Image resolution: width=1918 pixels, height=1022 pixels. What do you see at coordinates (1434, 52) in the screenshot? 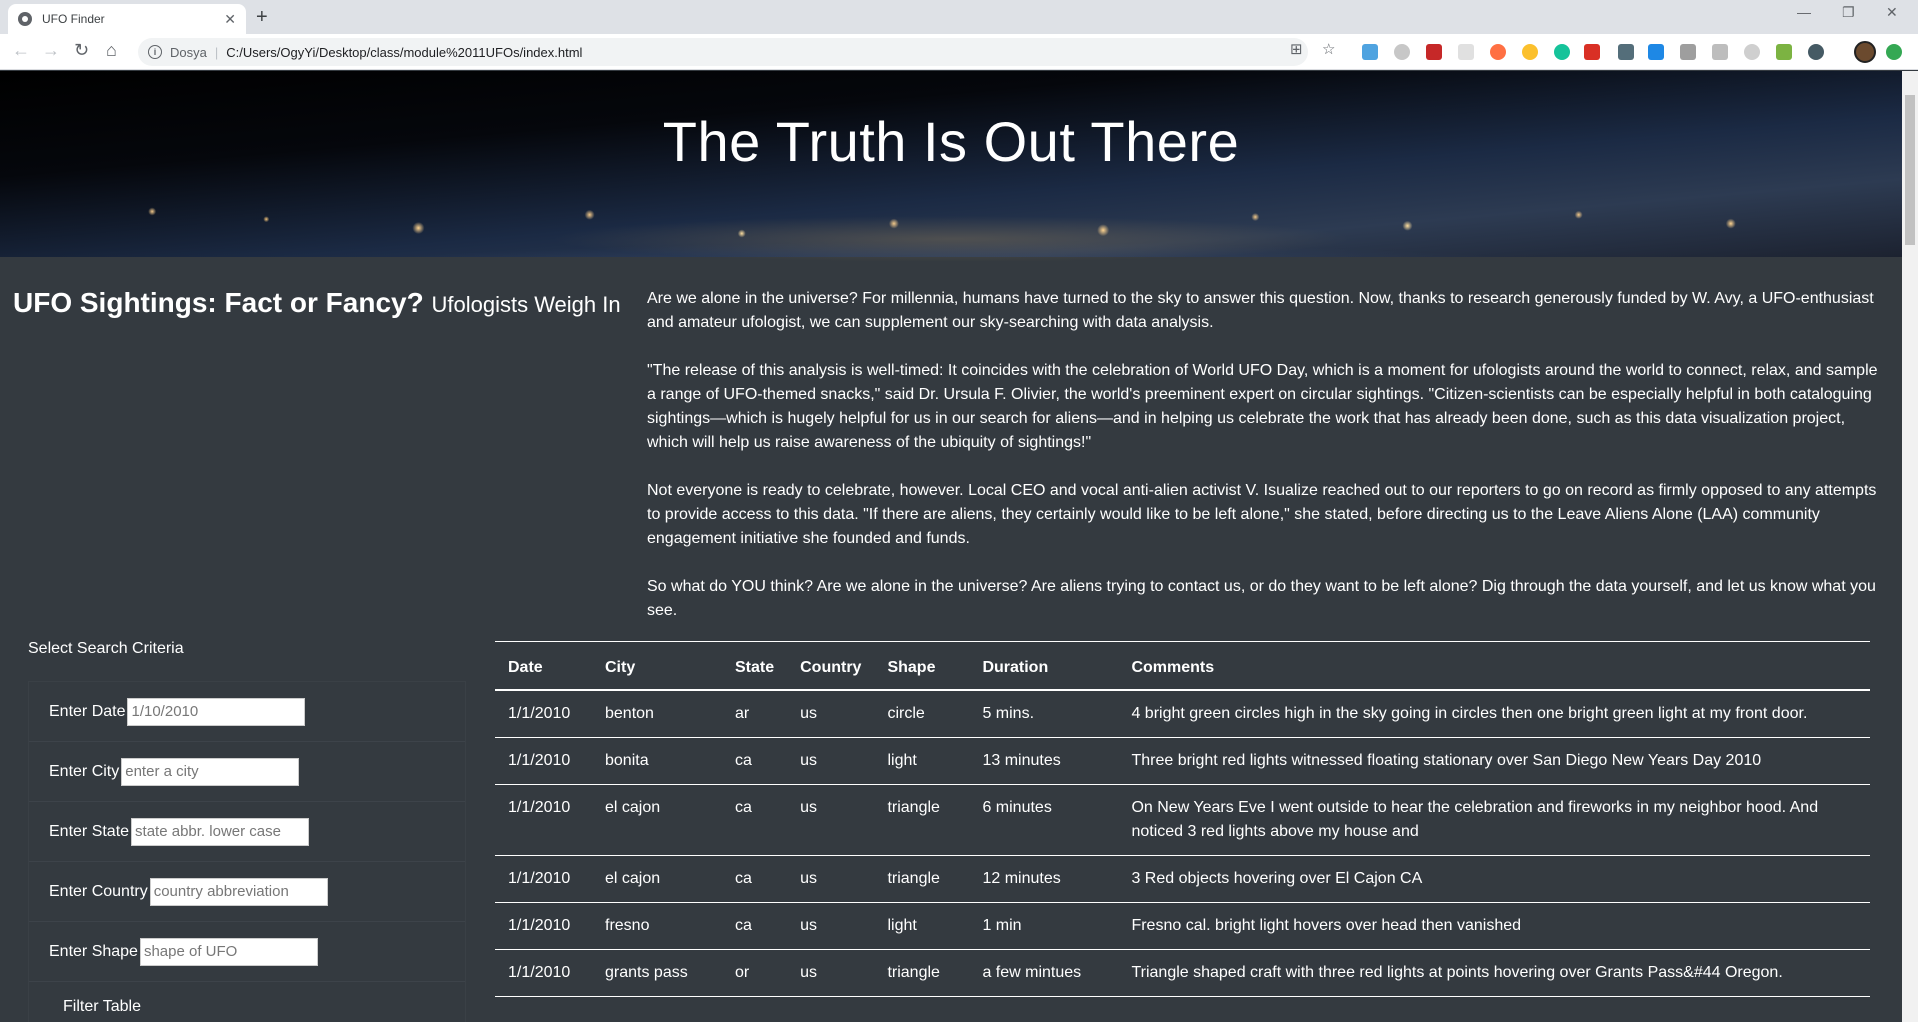
I see `extension-pdf-icon` at bounding box center [1434, 52].